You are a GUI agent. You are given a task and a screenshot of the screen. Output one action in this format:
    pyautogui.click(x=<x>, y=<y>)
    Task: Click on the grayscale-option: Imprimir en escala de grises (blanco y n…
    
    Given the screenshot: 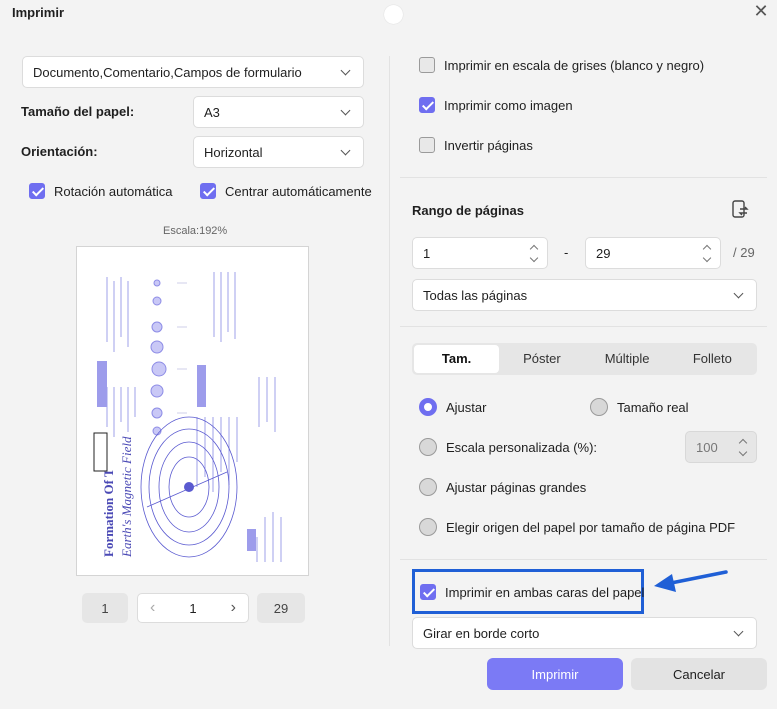 What is the action you would take?
    pyautogui.click(x=561, y=65)
    